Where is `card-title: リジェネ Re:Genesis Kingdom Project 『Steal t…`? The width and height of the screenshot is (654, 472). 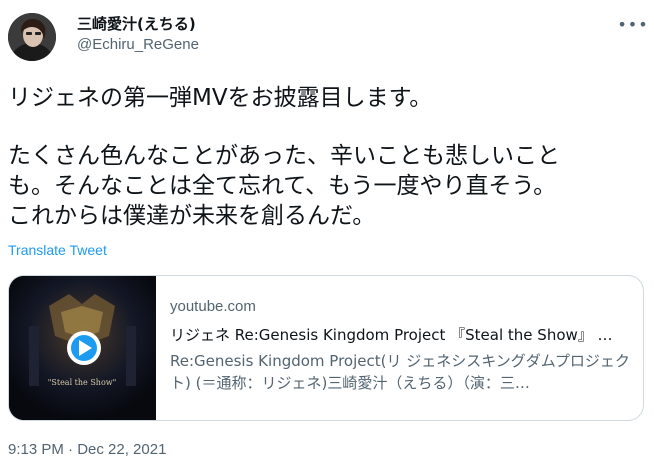
card-title: リジェネ Re:Genesis Kingdom Project 『Steal t… is located at coordinates (391, 335).